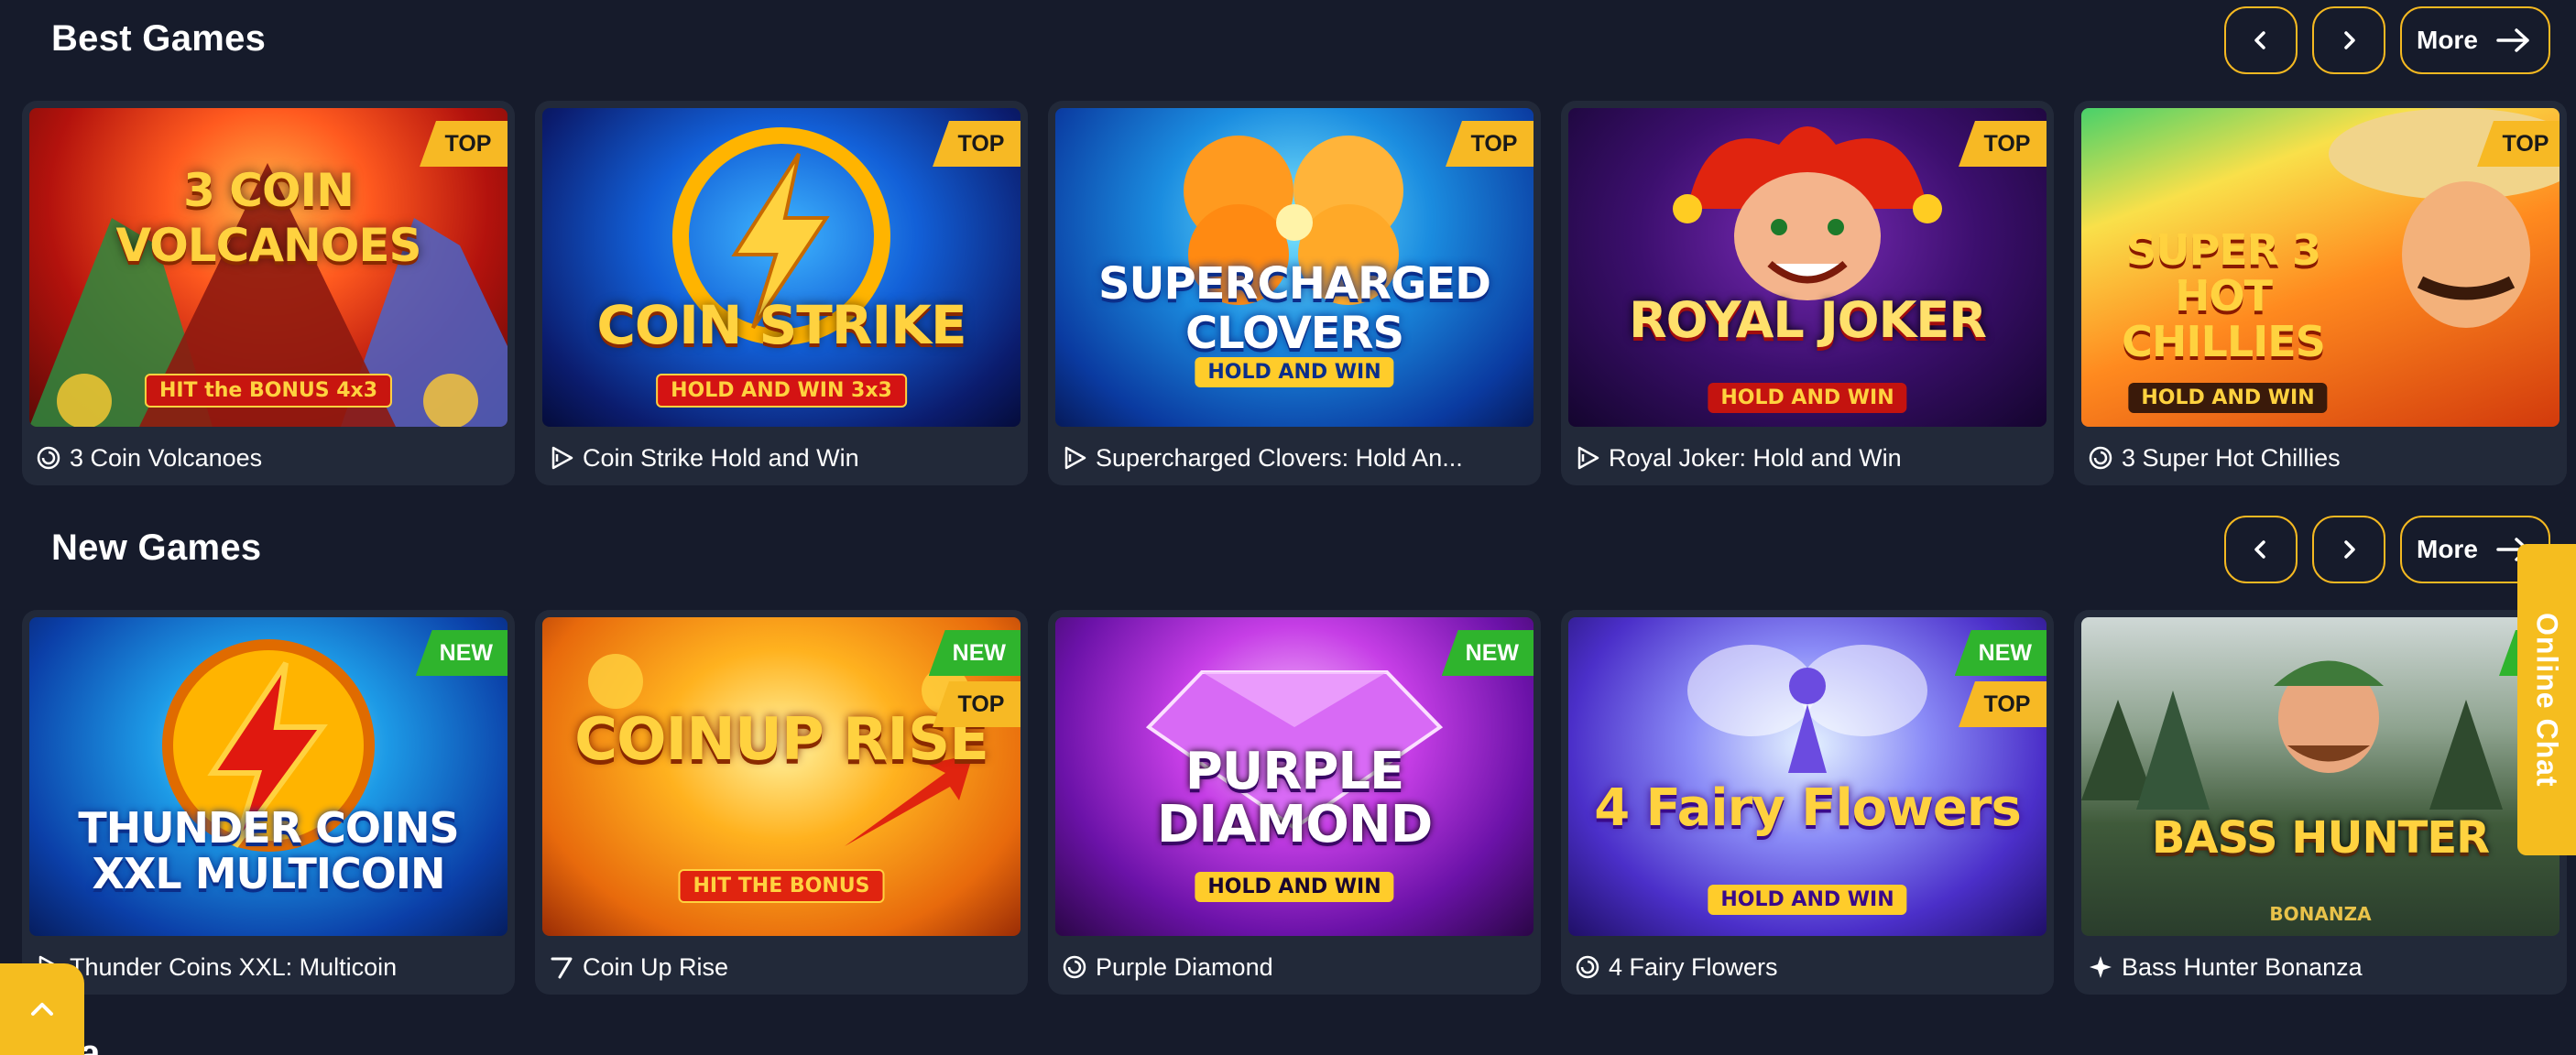  What do you see at coordinates (2224, 295) in the screenshot?
I see `game-art-title: SUPER 3 HOT CHILLIES` at bounding box center [2224, 295].